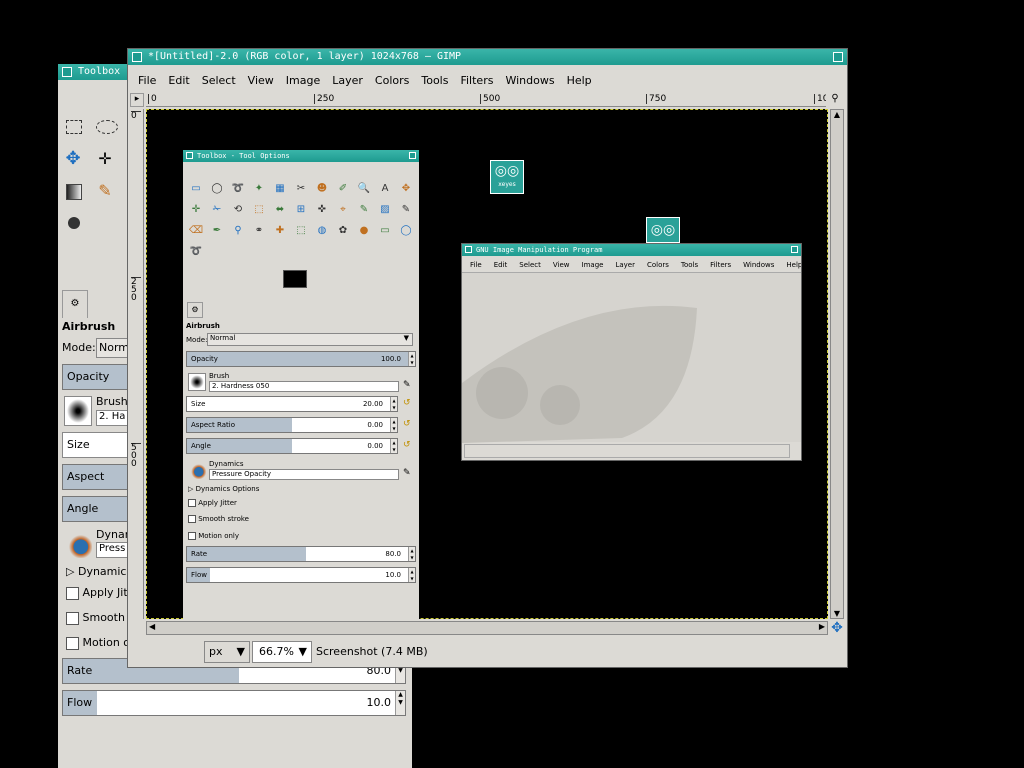  Describe the element at coordinates (97, 509) in the screenshot. I see `angle-slider: Angle` at that location.